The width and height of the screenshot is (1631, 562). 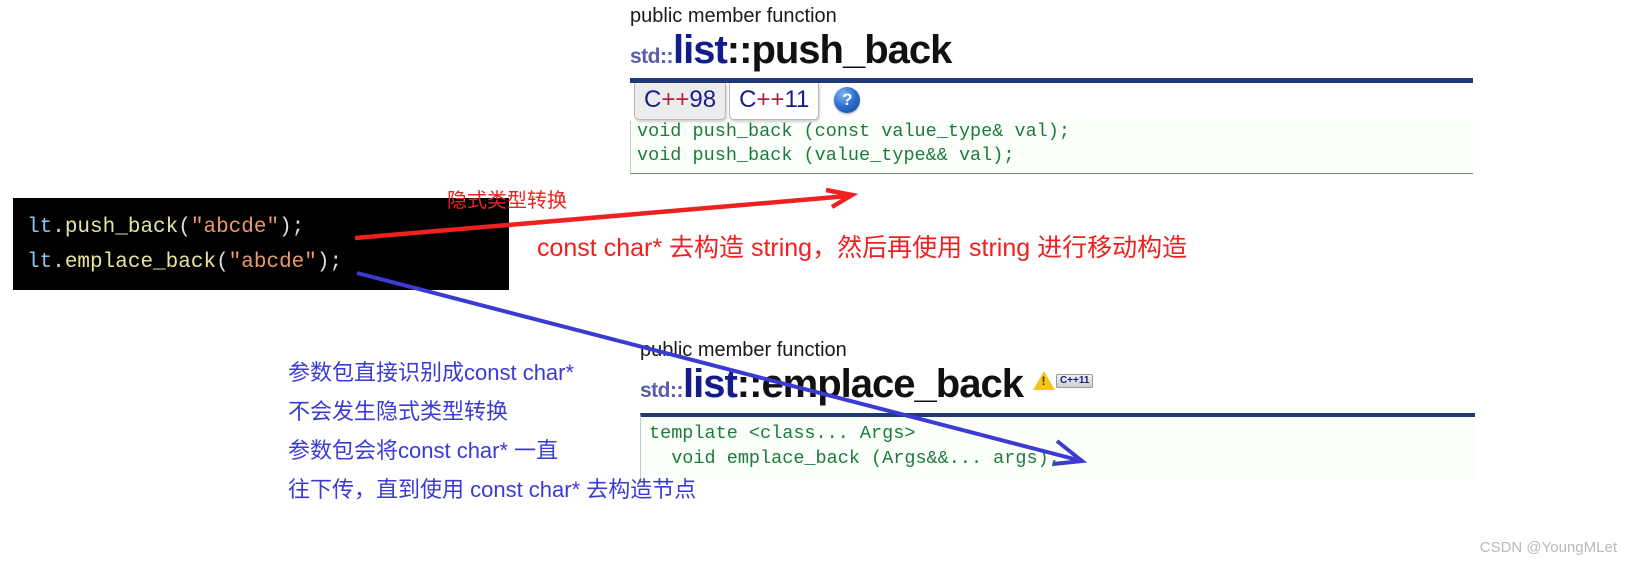 I want to click on cpp11-badge-group: C++11, so click(x=1063, y=381).